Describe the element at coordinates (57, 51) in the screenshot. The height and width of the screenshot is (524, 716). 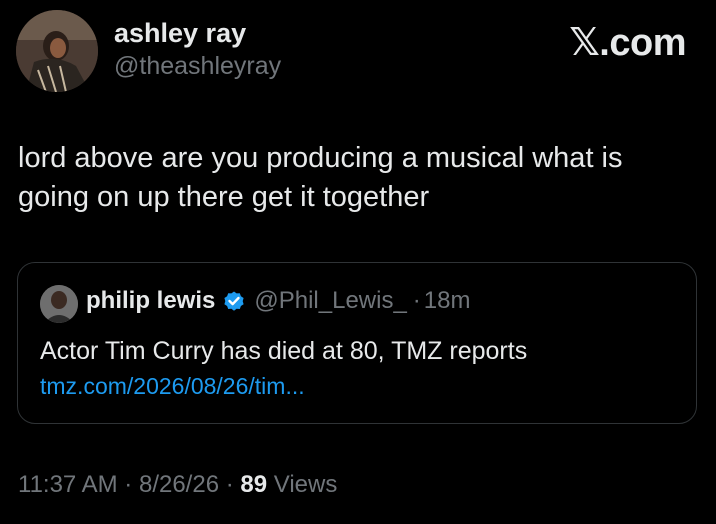
I see `author-avatar` at that location.